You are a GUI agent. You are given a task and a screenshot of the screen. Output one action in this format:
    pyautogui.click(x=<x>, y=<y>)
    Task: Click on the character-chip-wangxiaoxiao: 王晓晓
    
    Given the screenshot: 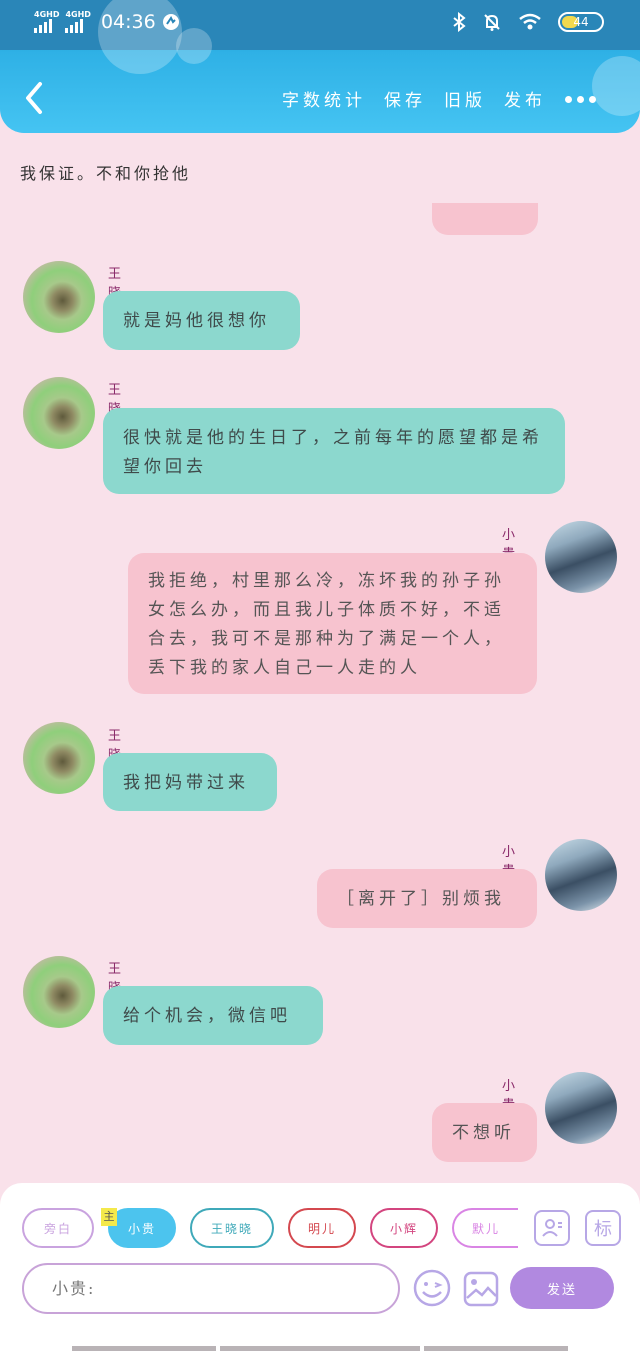 What is the action you would take?
    pyautogui.click(x=232, y=1228)
    